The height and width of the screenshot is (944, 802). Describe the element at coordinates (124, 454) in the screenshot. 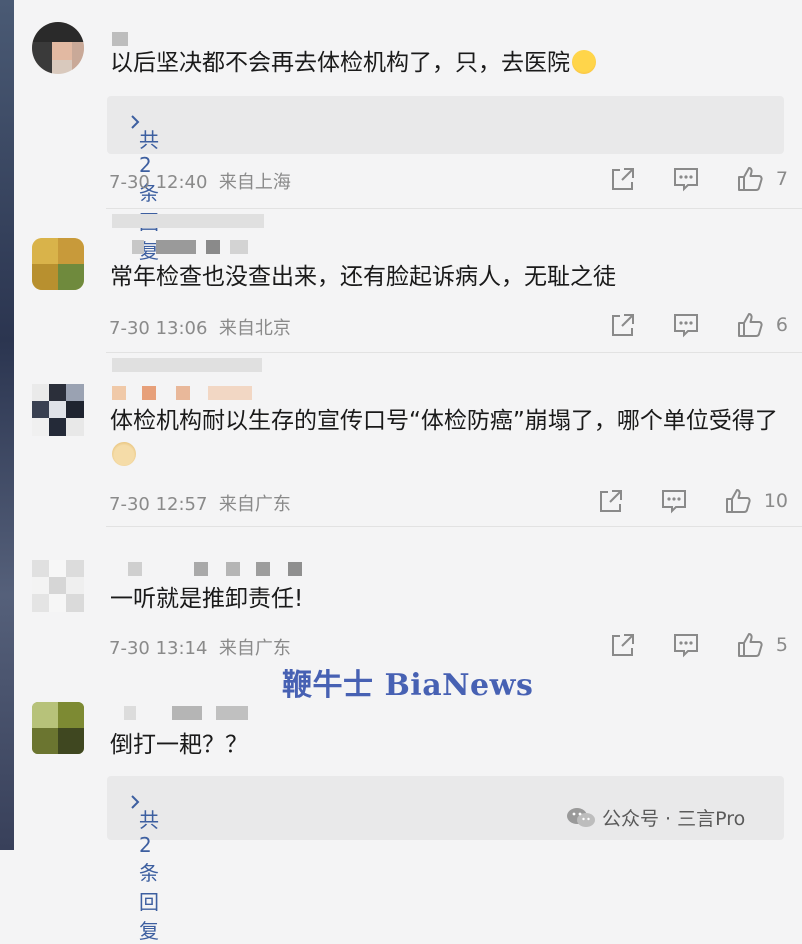

I see `doge-emoji` at that location.